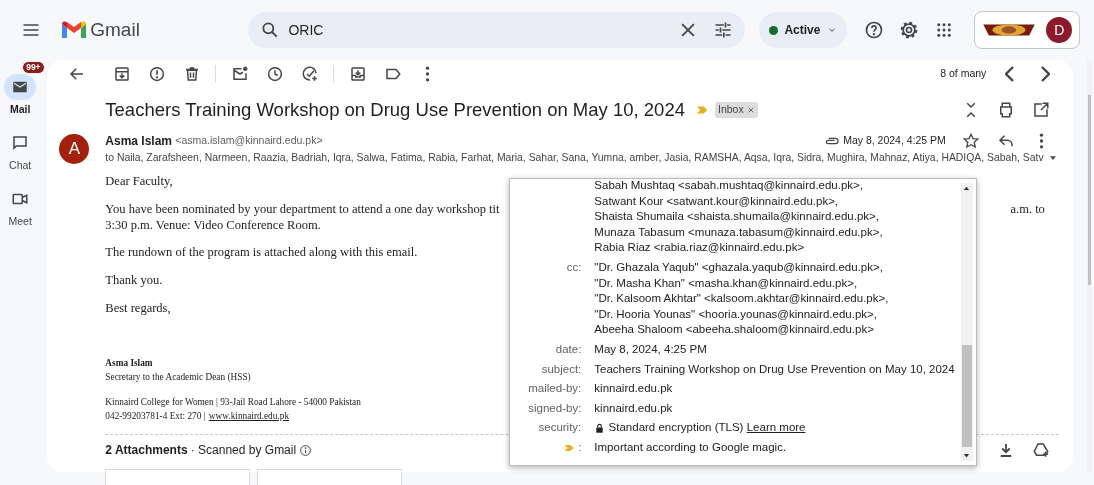  Describe the element at coordinates (963, 74) in the screenshot. I see `pagination-count: 8 of many` at that location.